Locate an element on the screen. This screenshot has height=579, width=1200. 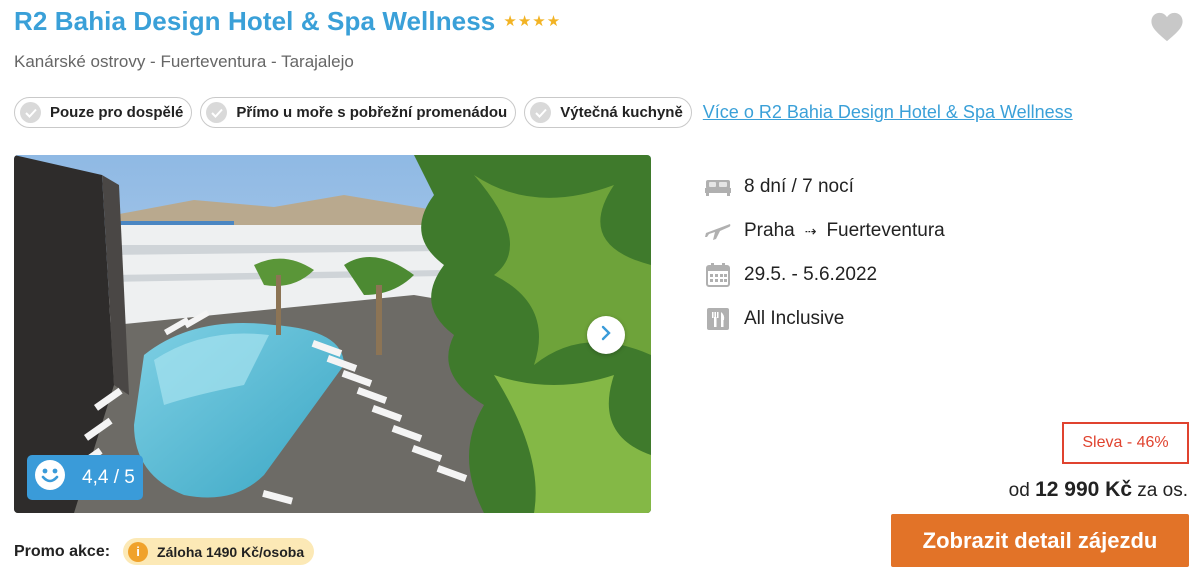
trip-dates: 29.5. - 5.6.2022 is located at coordinates (825, 275).